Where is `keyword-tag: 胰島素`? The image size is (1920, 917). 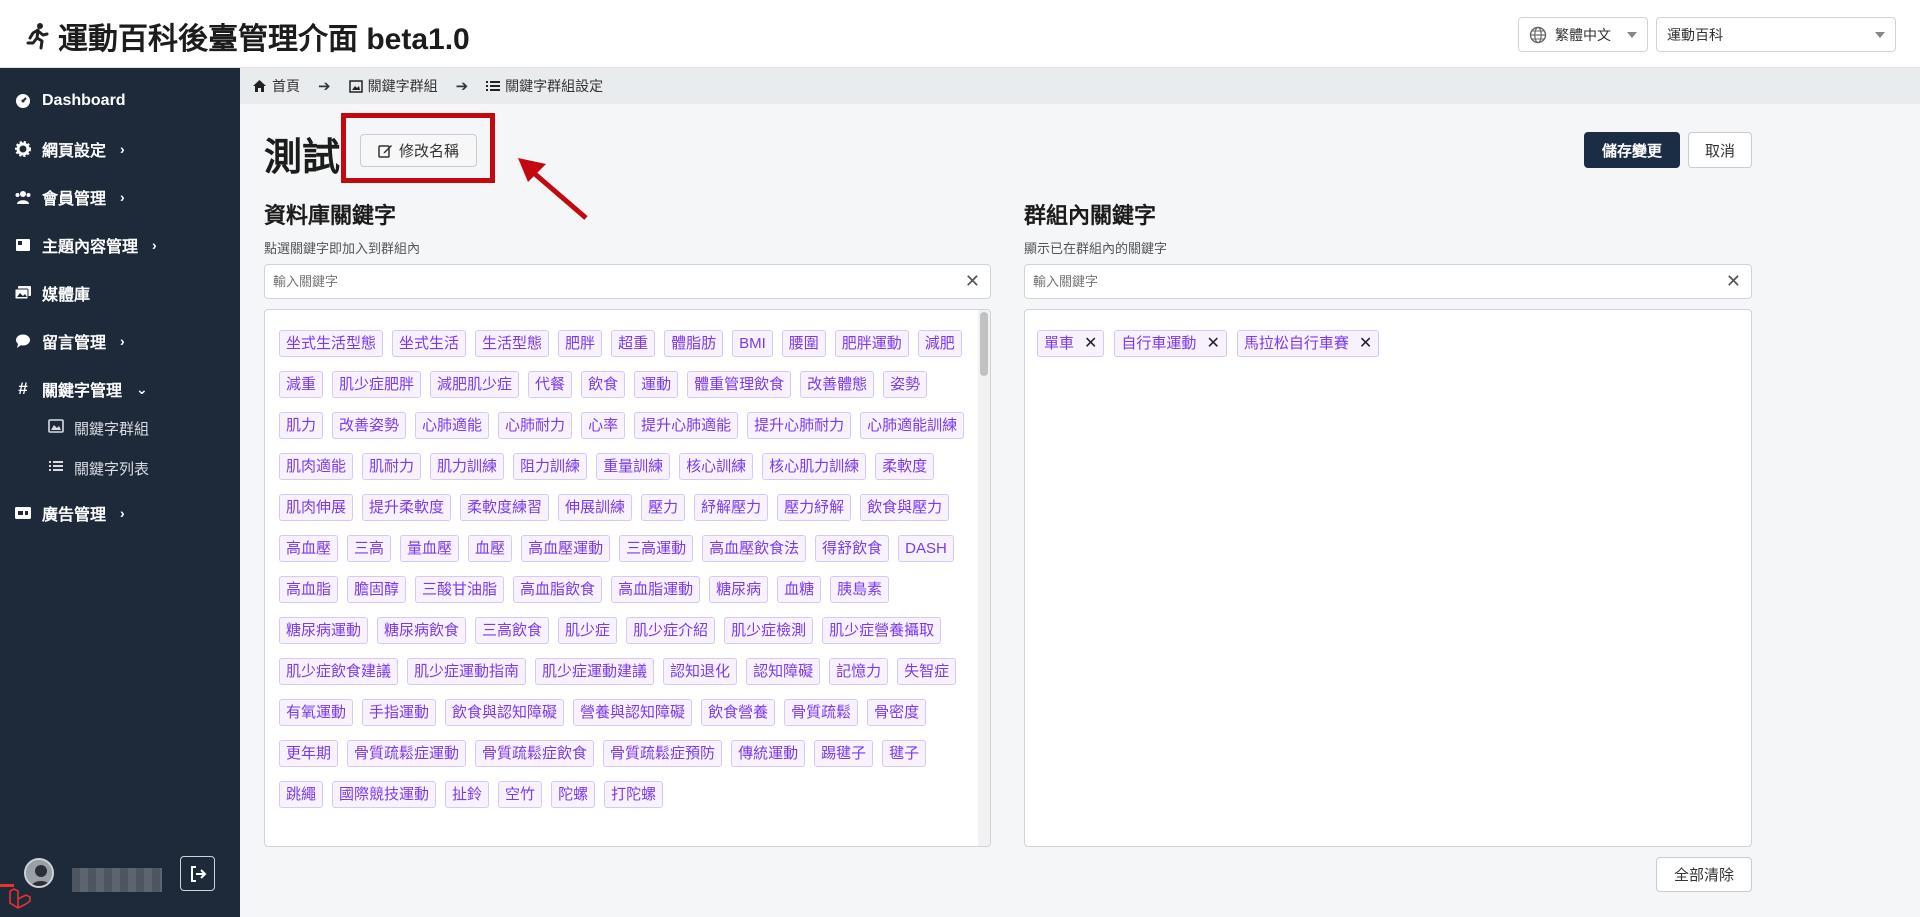 keyword-tag: 胰島素 is located at coordinates (860, 589).